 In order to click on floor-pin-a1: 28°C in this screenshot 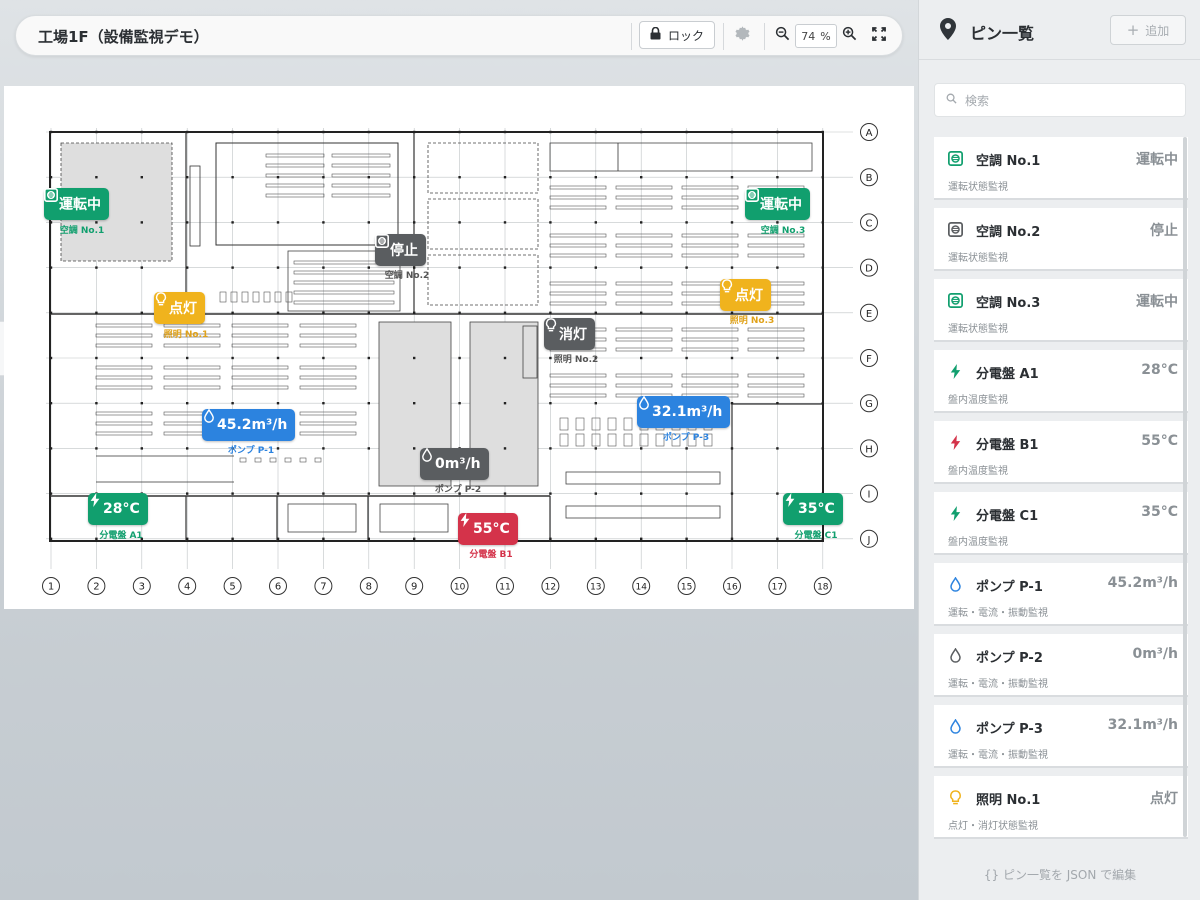, I will do `click(118, 509)`.